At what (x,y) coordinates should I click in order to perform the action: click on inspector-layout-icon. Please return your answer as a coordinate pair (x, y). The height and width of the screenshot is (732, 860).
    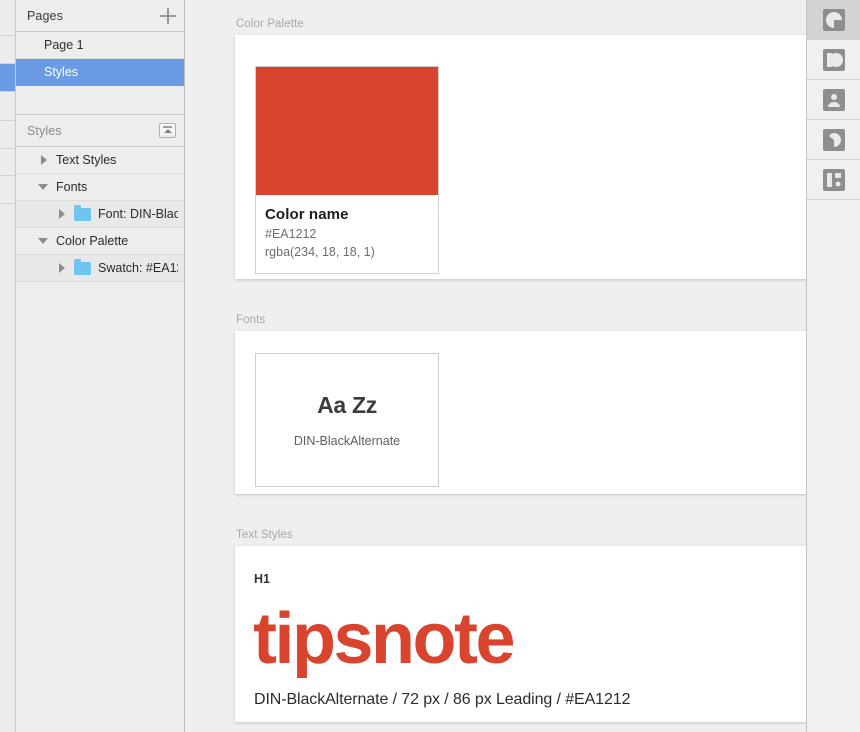
    Looking at the image, I should click on (833, 59).